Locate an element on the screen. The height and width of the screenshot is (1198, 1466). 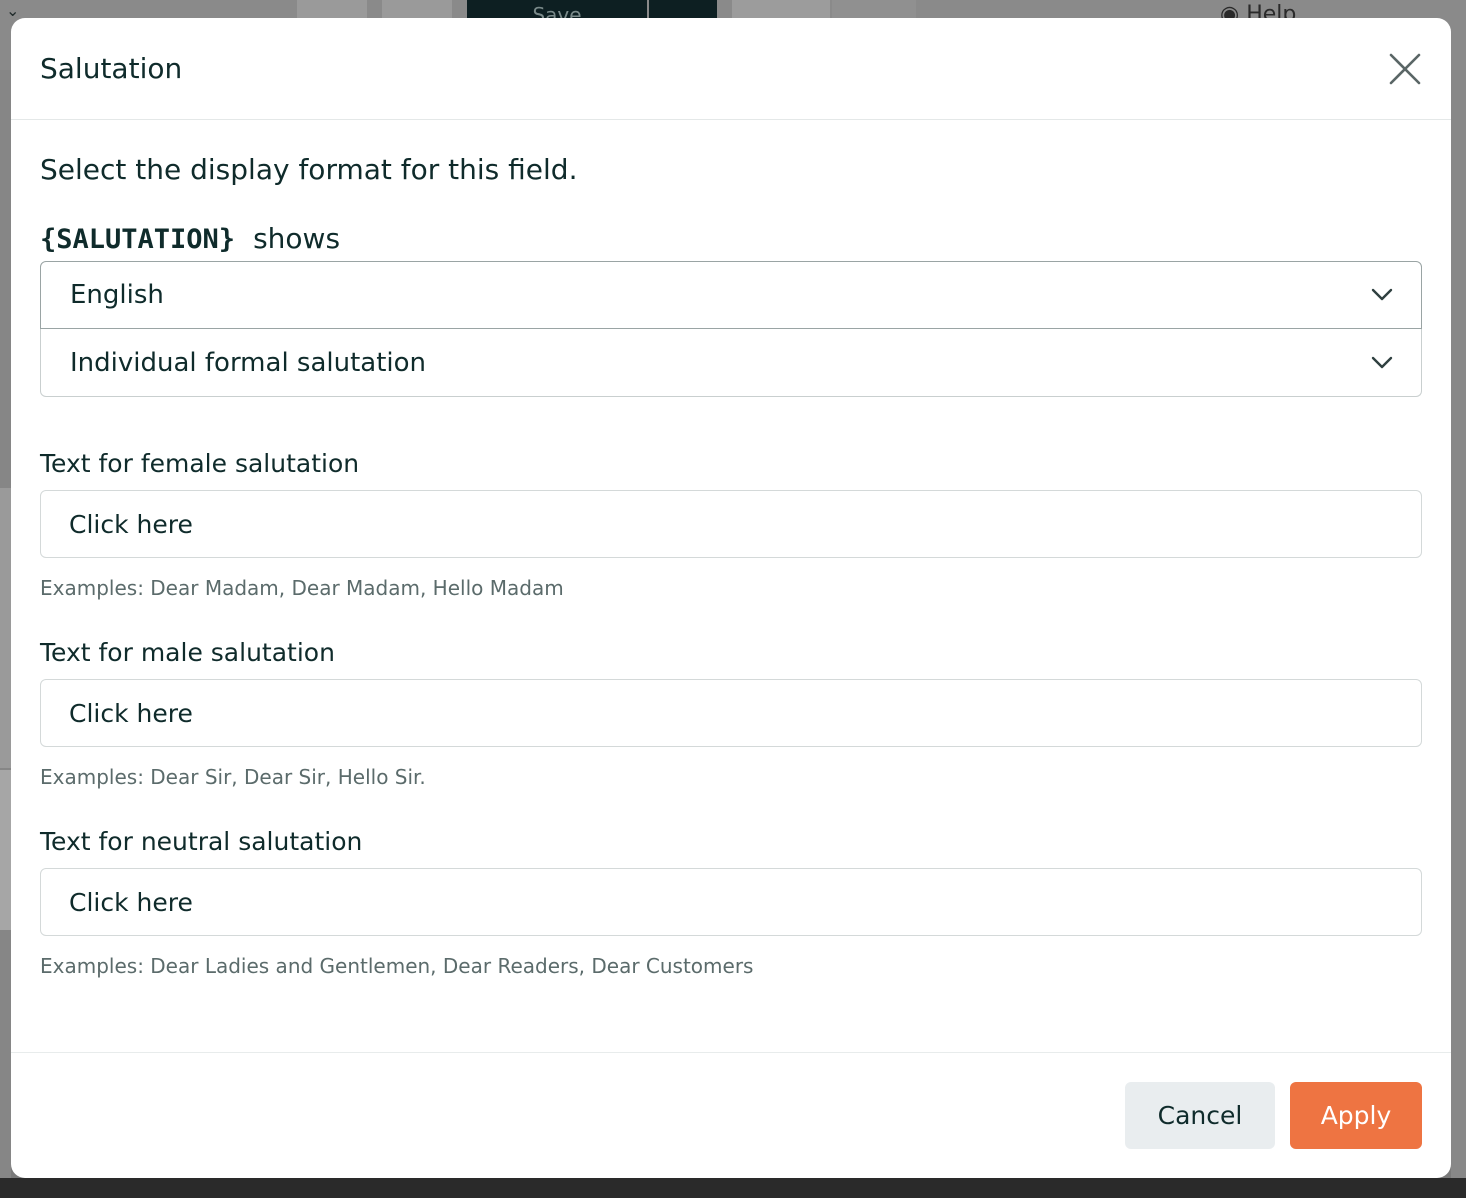
dialog-footer: Cancel Apply is located at coordinates (731, 1115).